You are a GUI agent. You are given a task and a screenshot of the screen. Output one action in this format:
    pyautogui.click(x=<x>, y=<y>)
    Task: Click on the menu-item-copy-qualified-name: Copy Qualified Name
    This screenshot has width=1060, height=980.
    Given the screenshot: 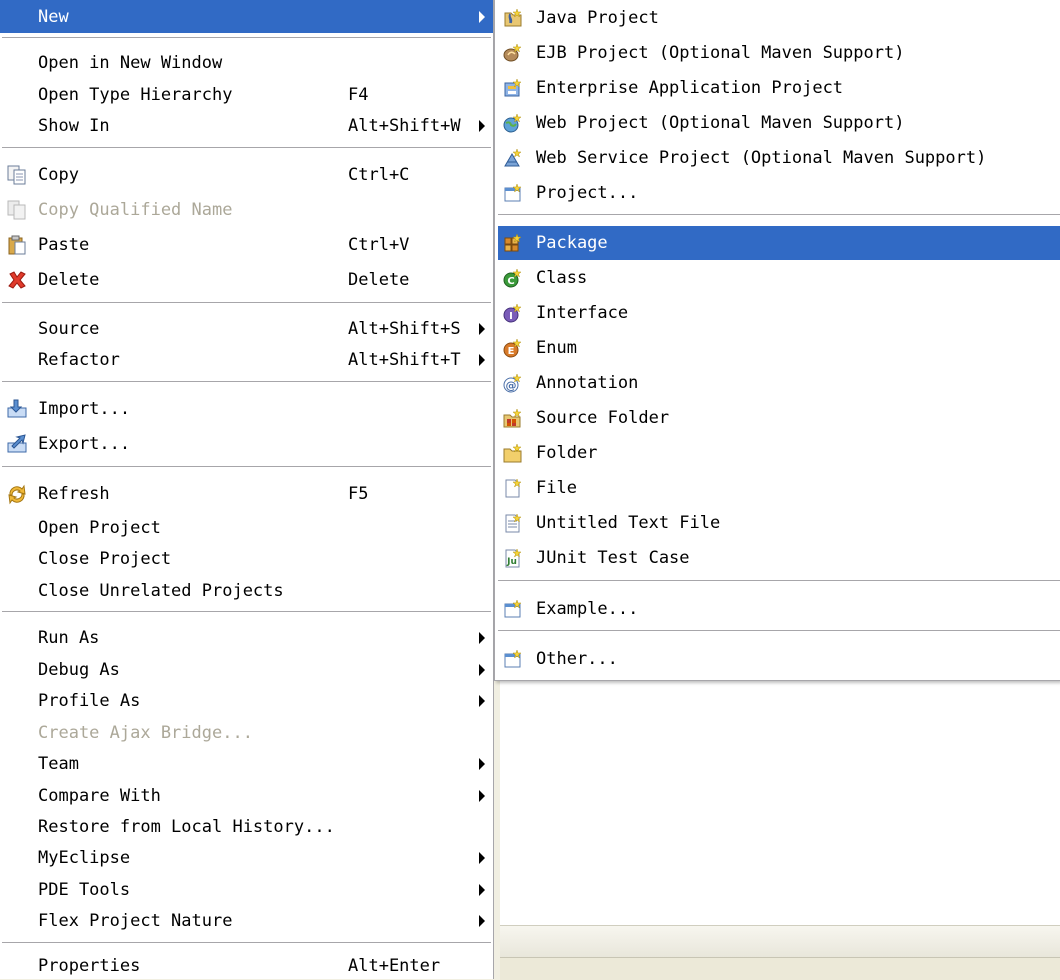 What is the action you would take?
    pyautogui.click(x=246, y=209)
    